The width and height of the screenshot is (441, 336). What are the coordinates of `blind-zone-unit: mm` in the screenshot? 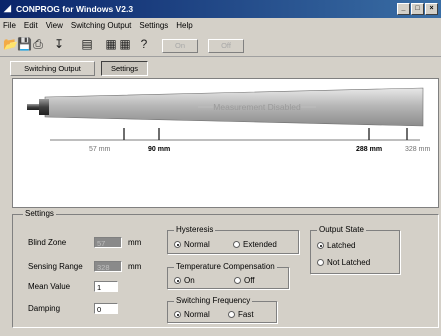 It's located at (135, 242).